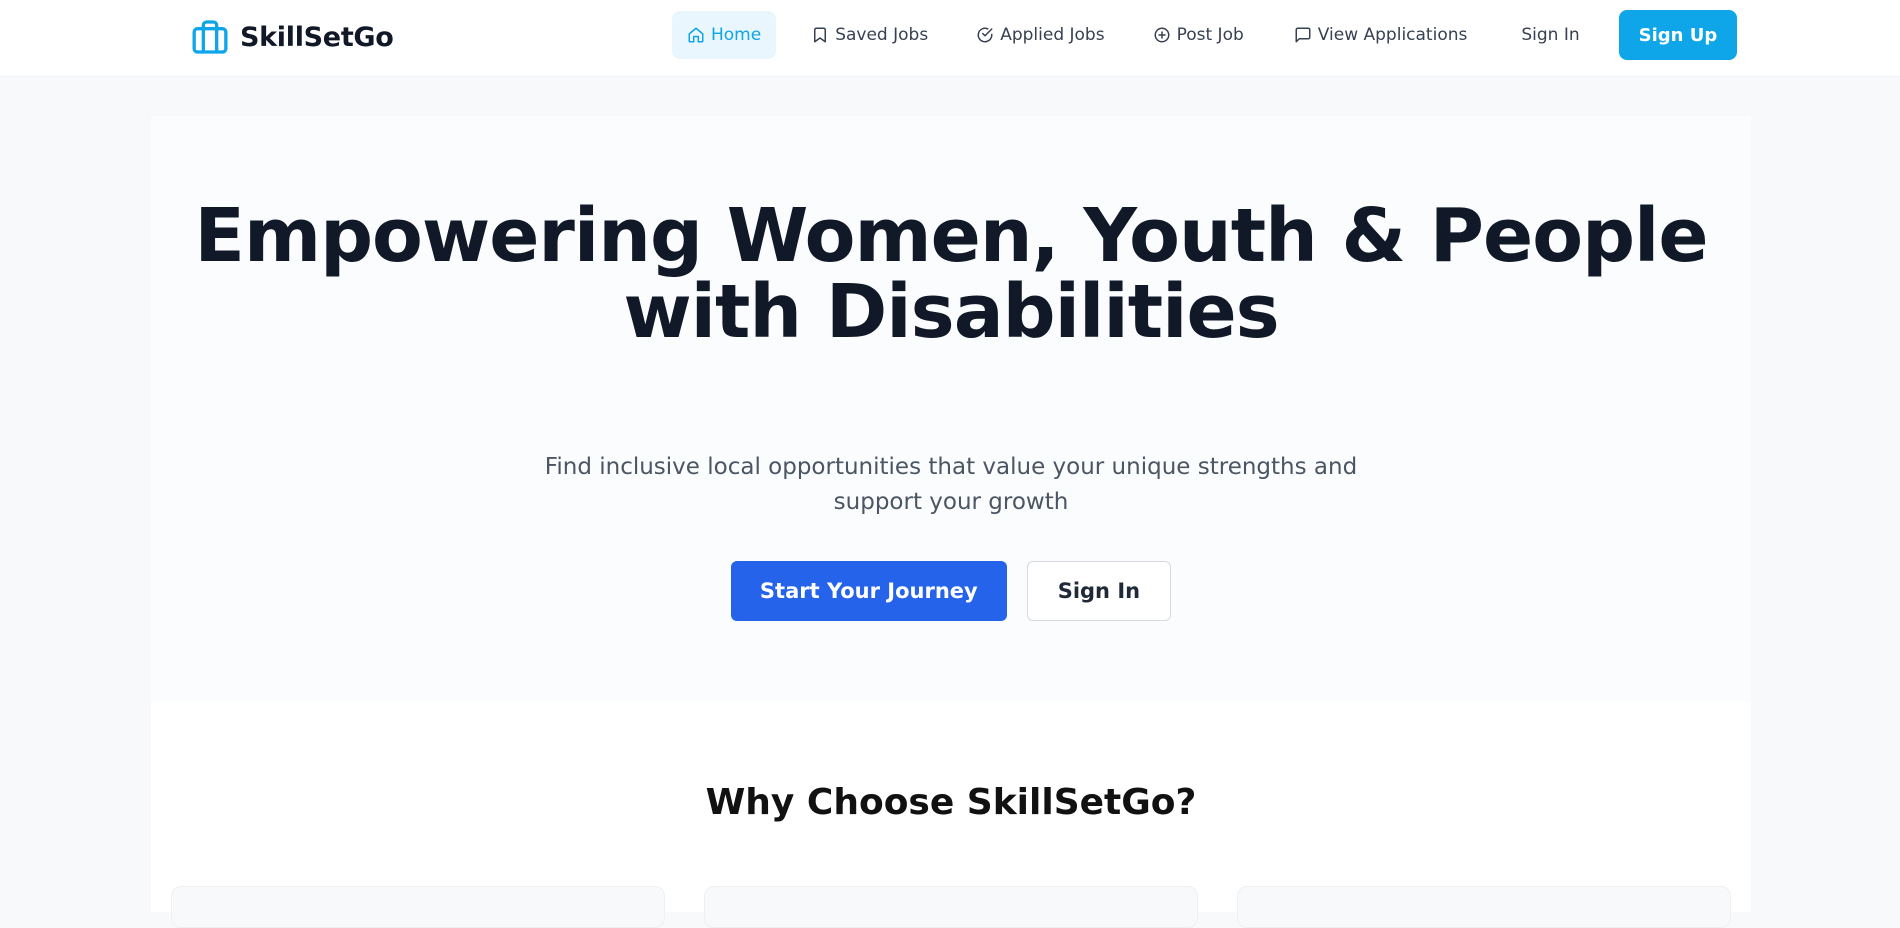  I want to click on nav-item-applied-jobs: Applied Jobs, so click(1040, 35).